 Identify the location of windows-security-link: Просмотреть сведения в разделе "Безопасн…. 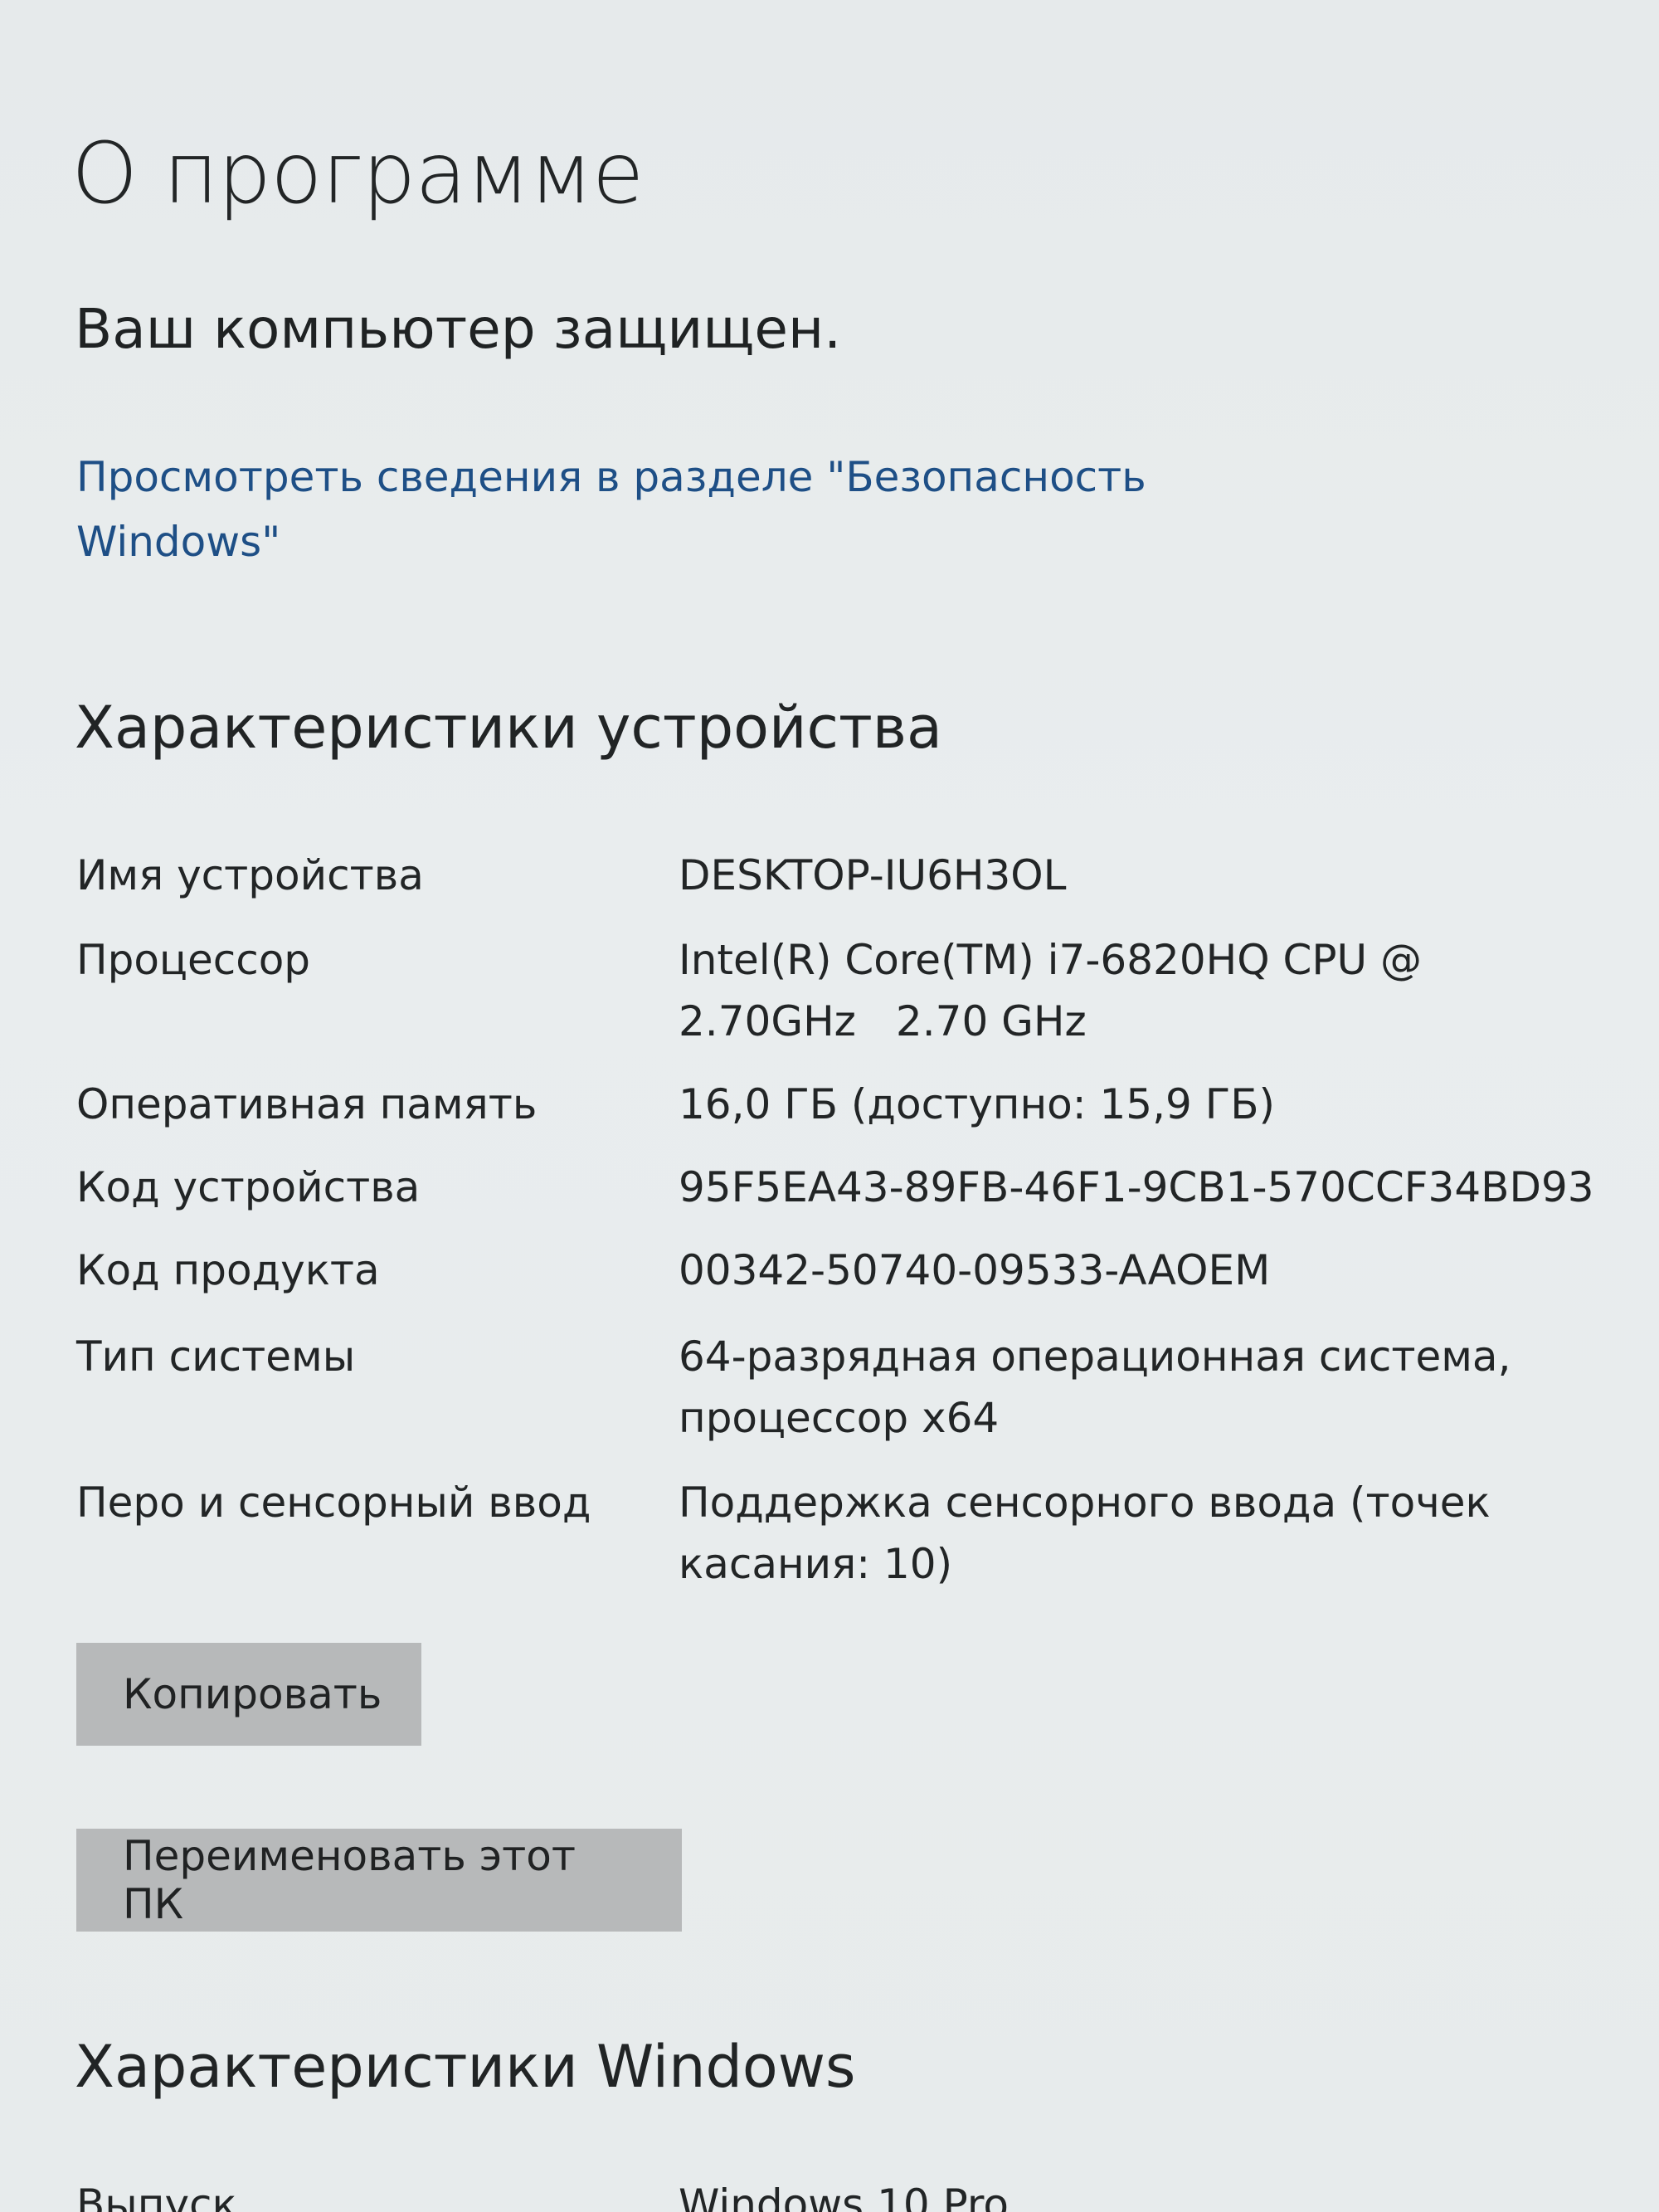
(657, 509).